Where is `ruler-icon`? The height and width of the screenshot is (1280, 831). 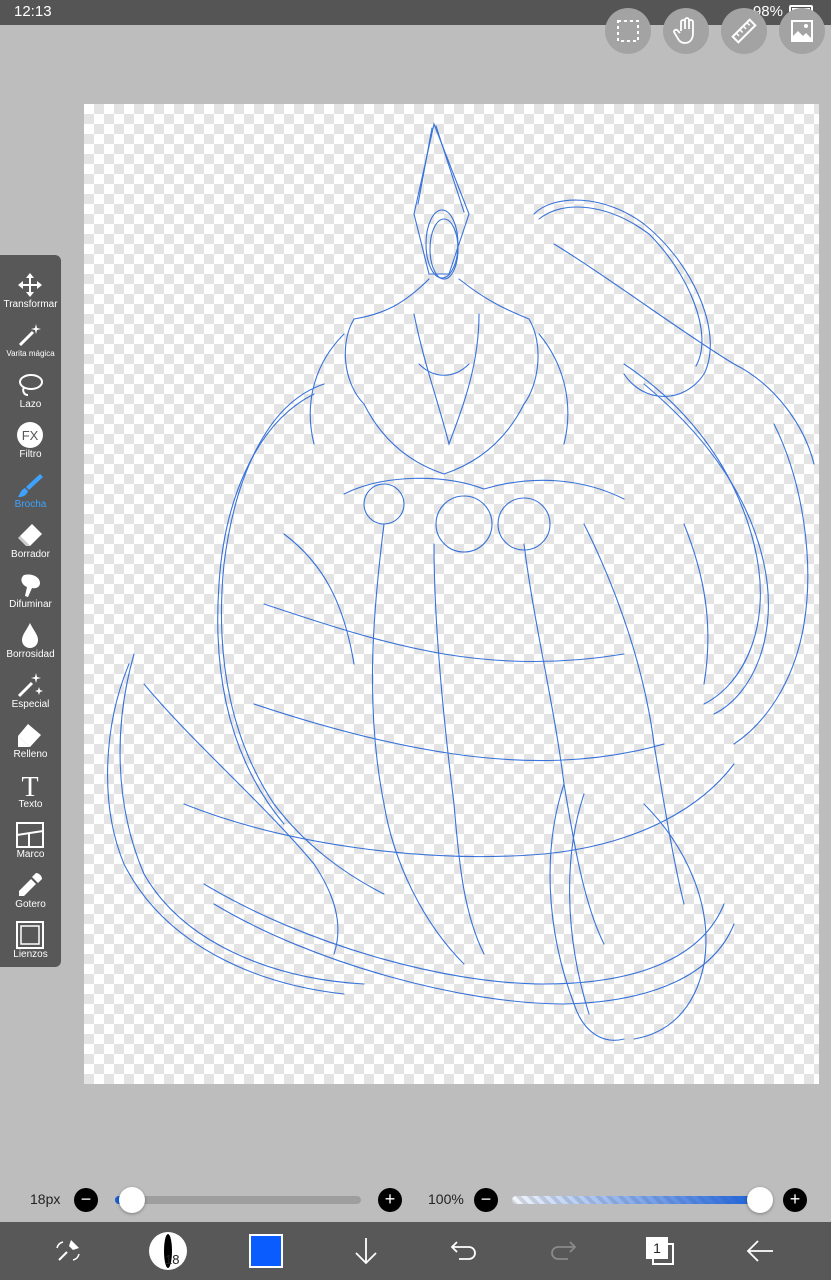 ruler-icon is located at coordinates (744, 31).